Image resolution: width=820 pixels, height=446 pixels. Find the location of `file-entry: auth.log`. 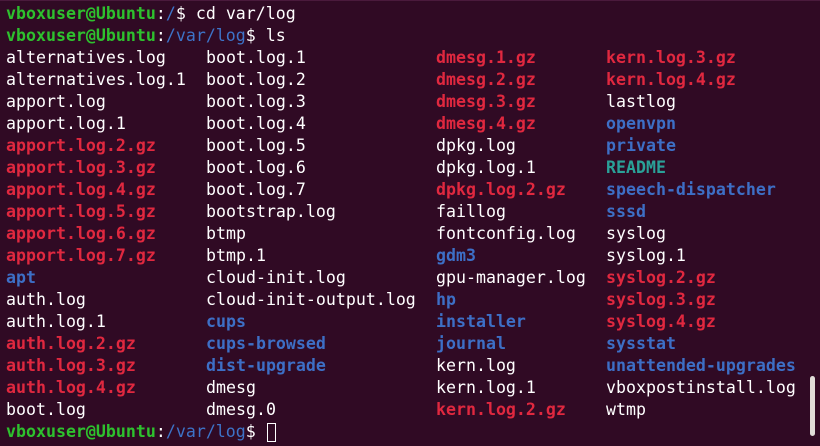

file-entry: auth.log is located at coordinates (46, 299).